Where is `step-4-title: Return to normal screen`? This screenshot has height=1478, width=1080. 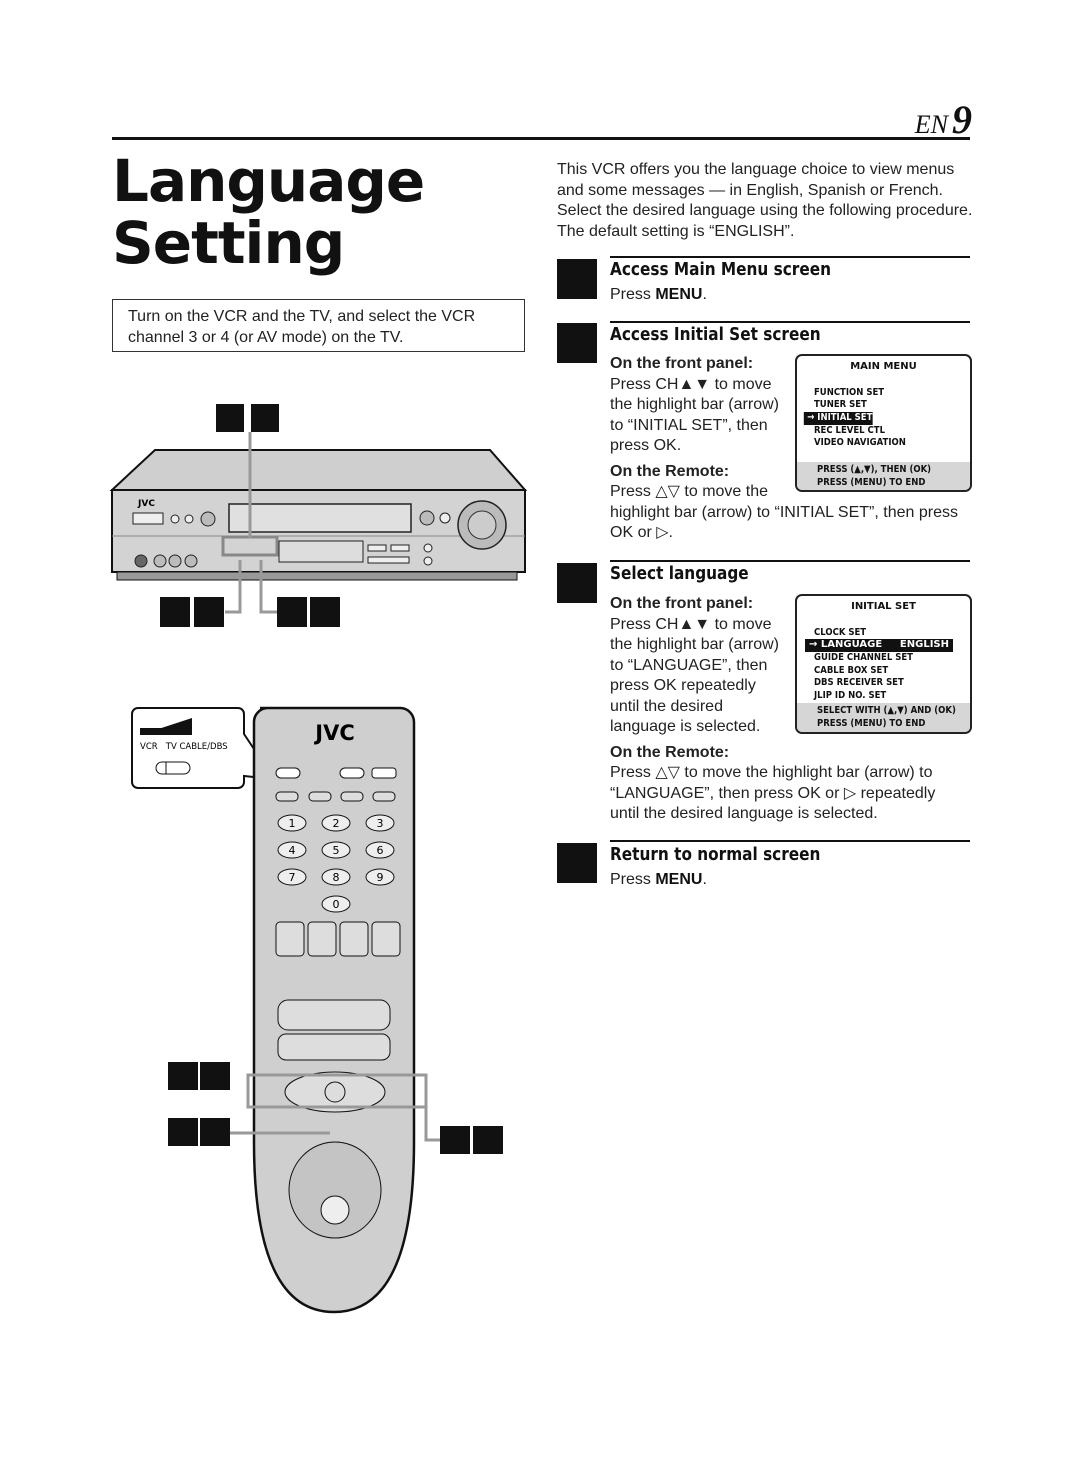 step-4-title: Return to normal screen is located at coordinates (715, 854).